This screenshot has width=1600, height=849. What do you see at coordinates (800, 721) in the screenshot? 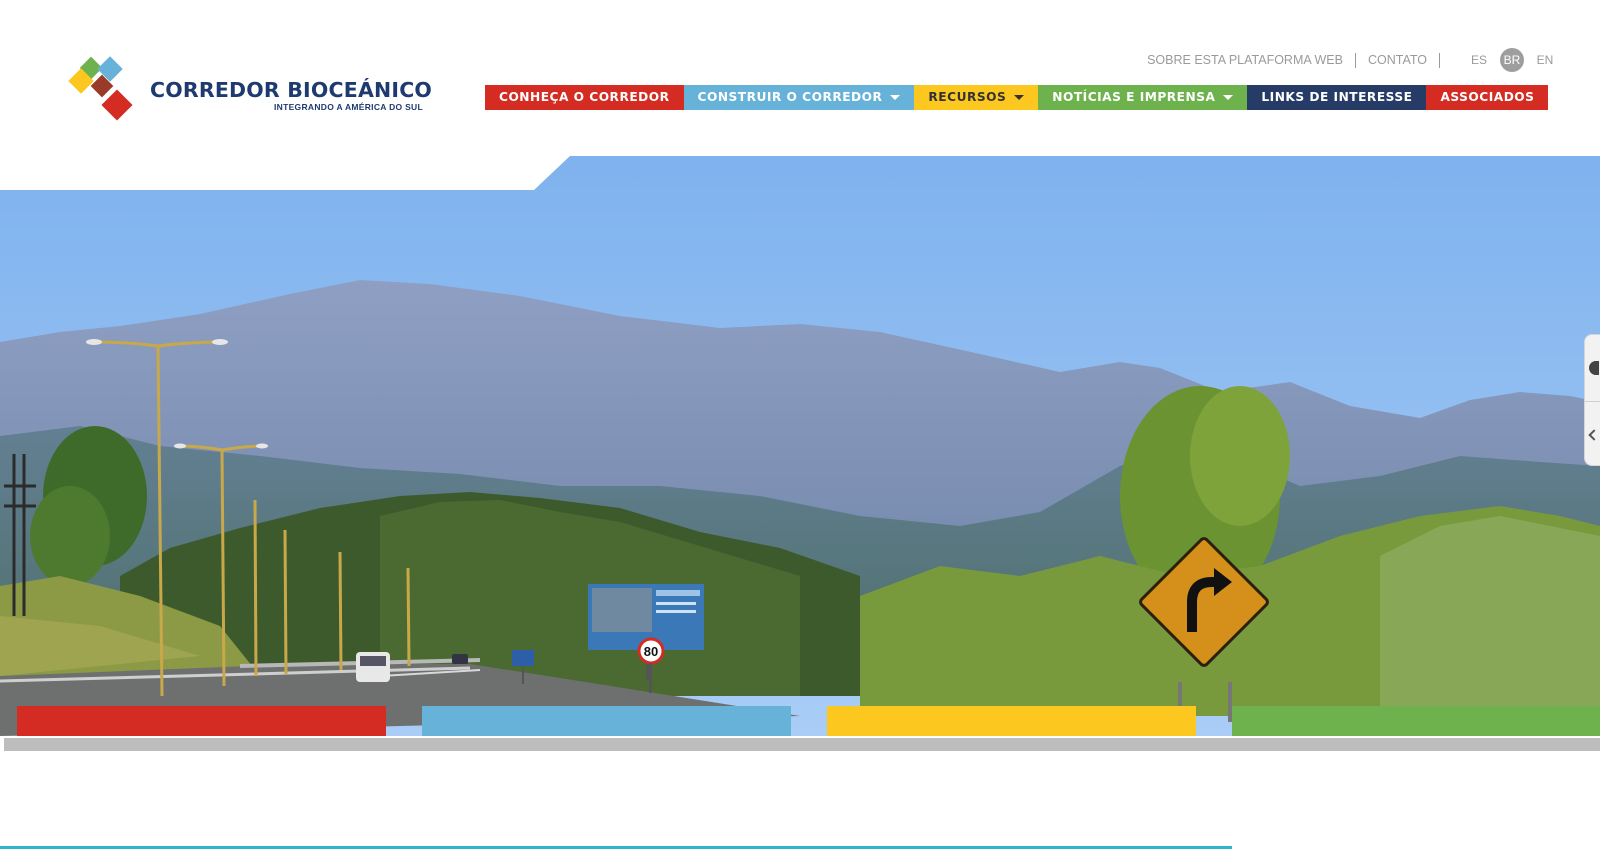
I see `hero-tab-strip` at bounding box center [800, 721].